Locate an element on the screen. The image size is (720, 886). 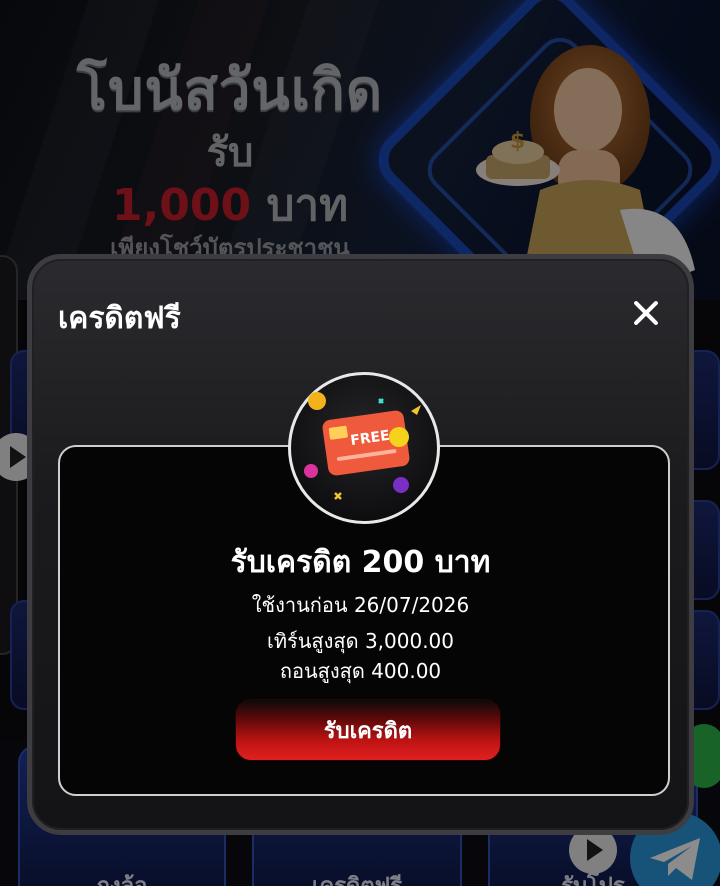
turnover-text: เทิร์นสูงสุด 3,000.00 is located at coordinates (360, 641).